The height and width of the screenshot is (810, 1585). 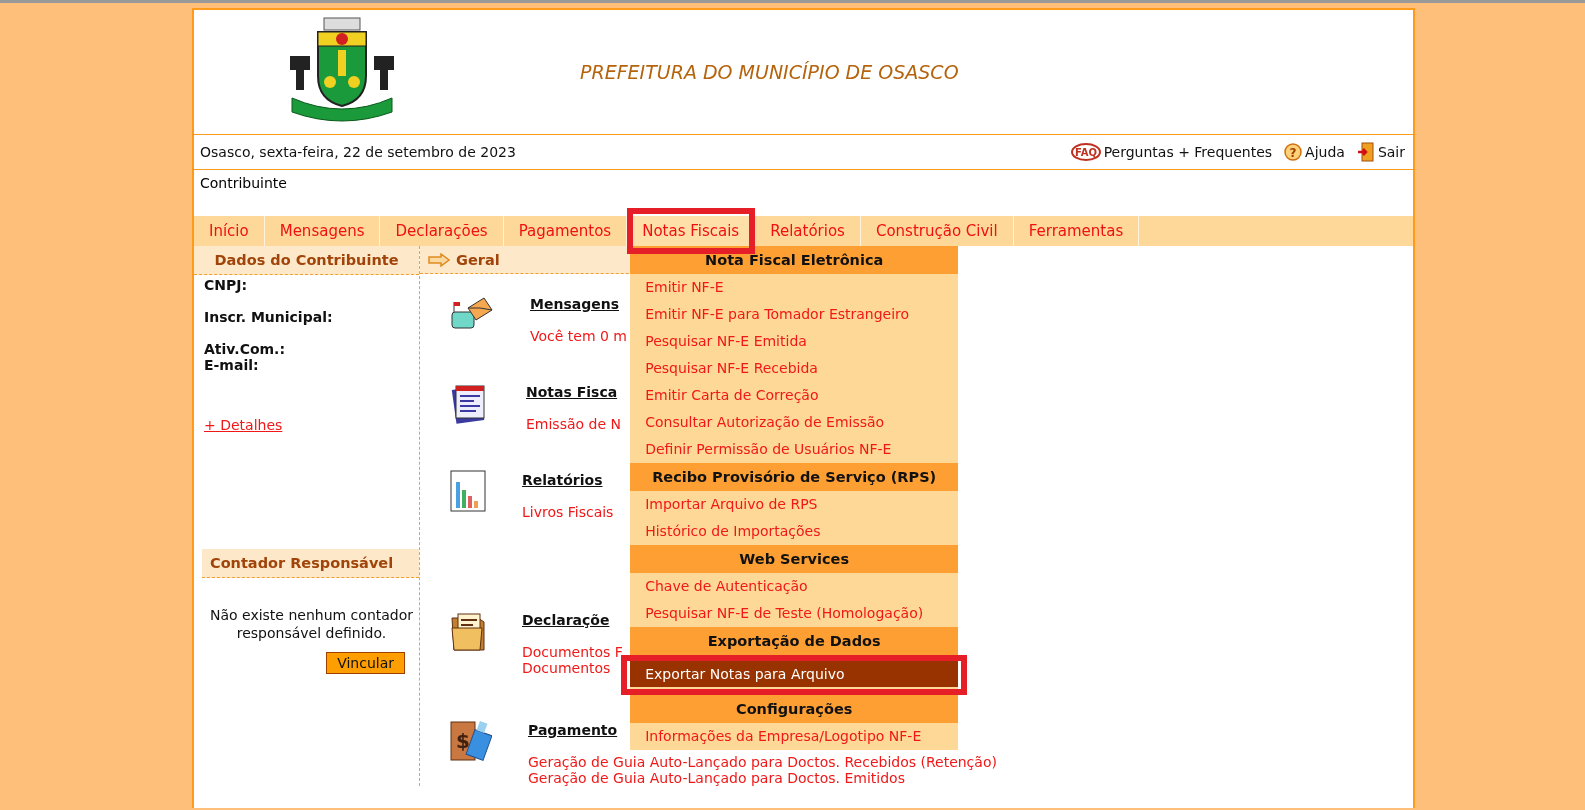 I want to click on help-link: Ajuda, so click(x=1325, y=152).